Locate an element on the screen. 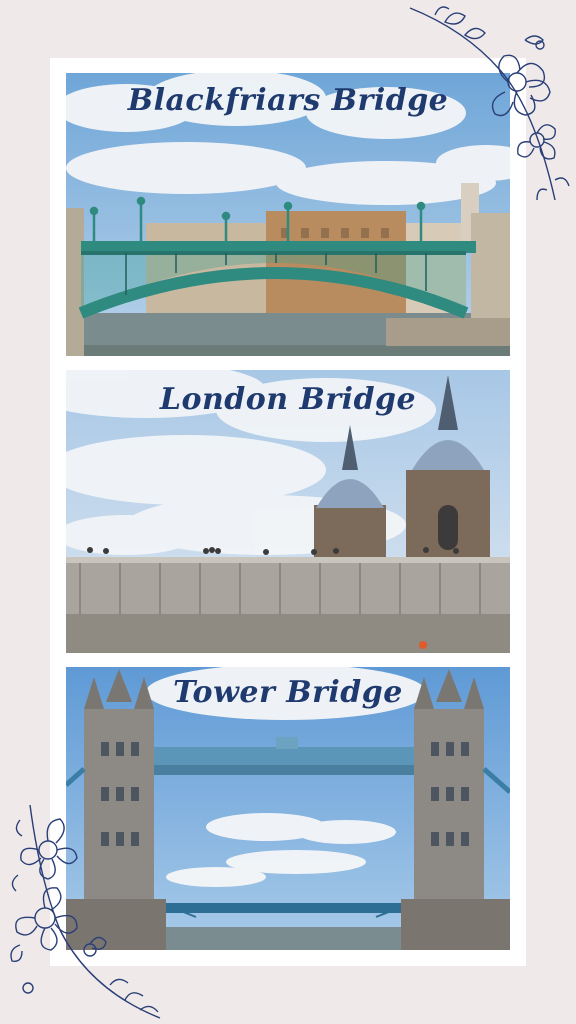 The width and height of the screenshot is (576, 1024). photo-title: Tower Bridge is located at coordinates (288, 692).